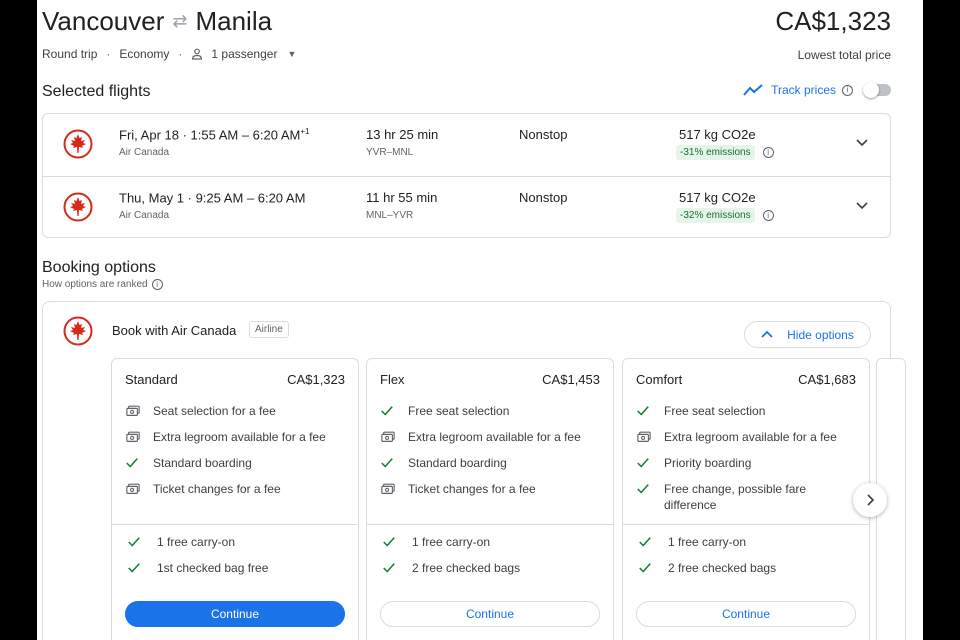 Image resolution: width=960 pixels, height=640 pixels. What do you see at coordinates (827, 379) in the screenshot?
I see `fare-price: CA$1,683` at bounding box center [827, 379].